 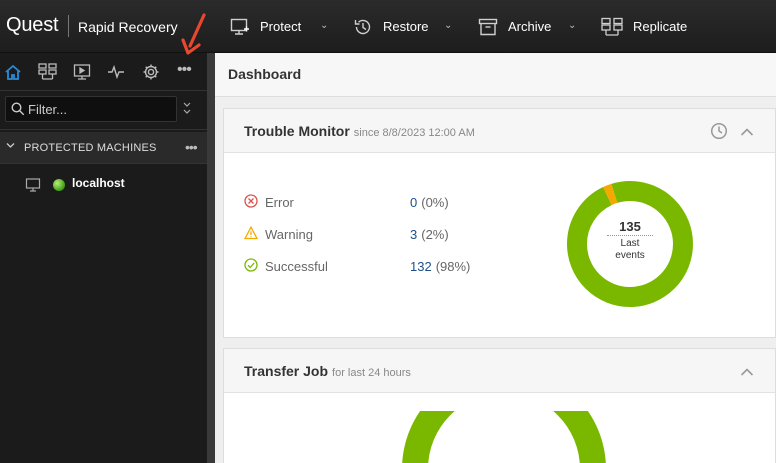 I want to click on transfer-job-donut-segment, so click(x=504, y=437).